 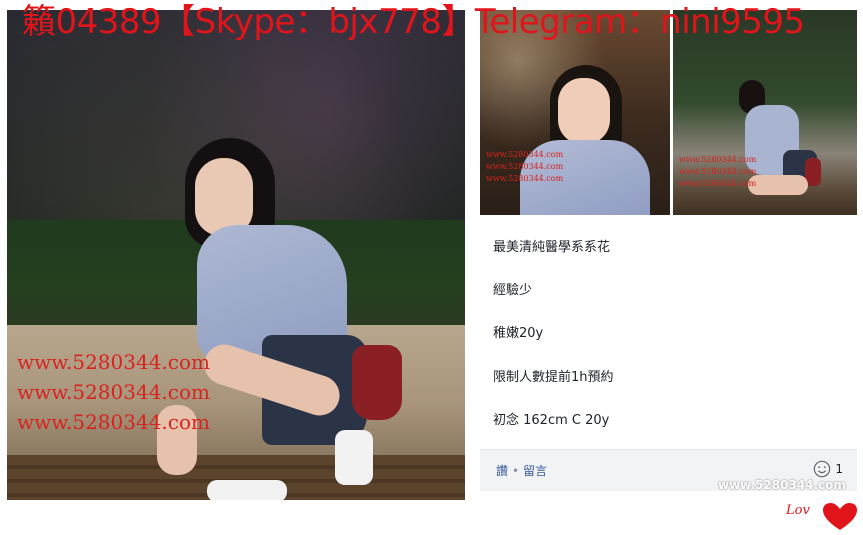 What do you see at coordinates (839, 469) in the screenshot?
I see `reaction-count: 1` at bounding box center [839, 469].